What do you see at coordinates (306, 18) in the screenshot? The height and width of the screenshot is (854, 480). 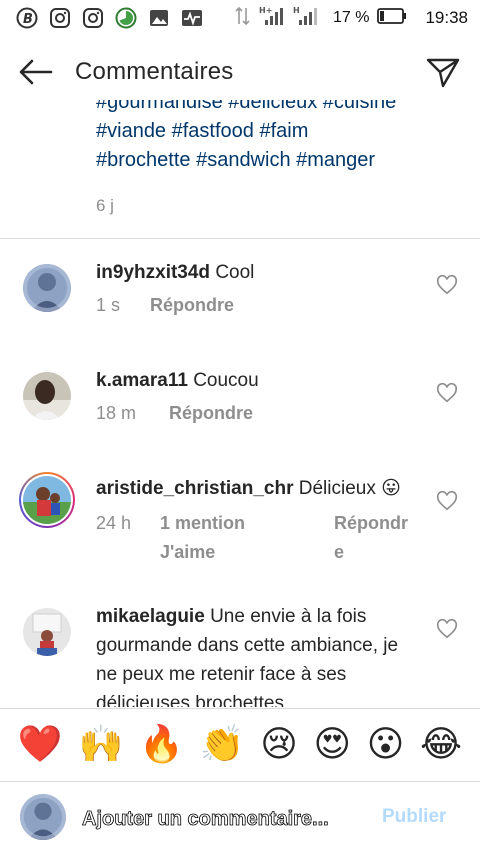 I see `signal-h-icon: H` at bounding box center [306, 18].